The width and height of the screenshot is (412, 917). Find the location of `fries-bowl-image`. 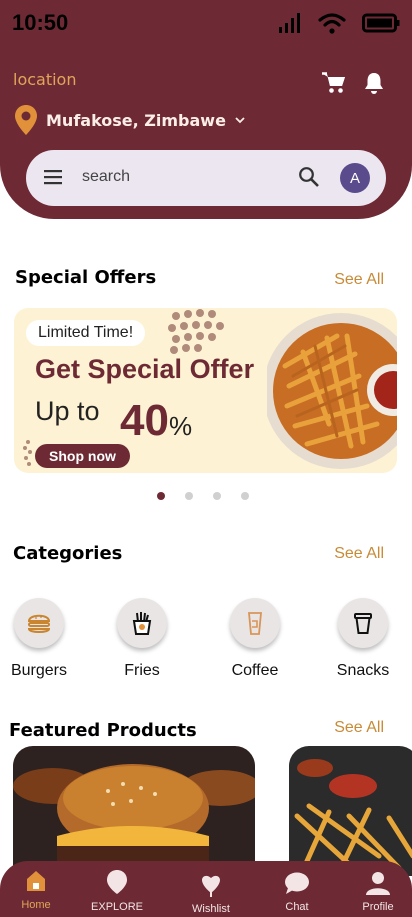

fries-bowl-image is located at coordinates (332, 391).